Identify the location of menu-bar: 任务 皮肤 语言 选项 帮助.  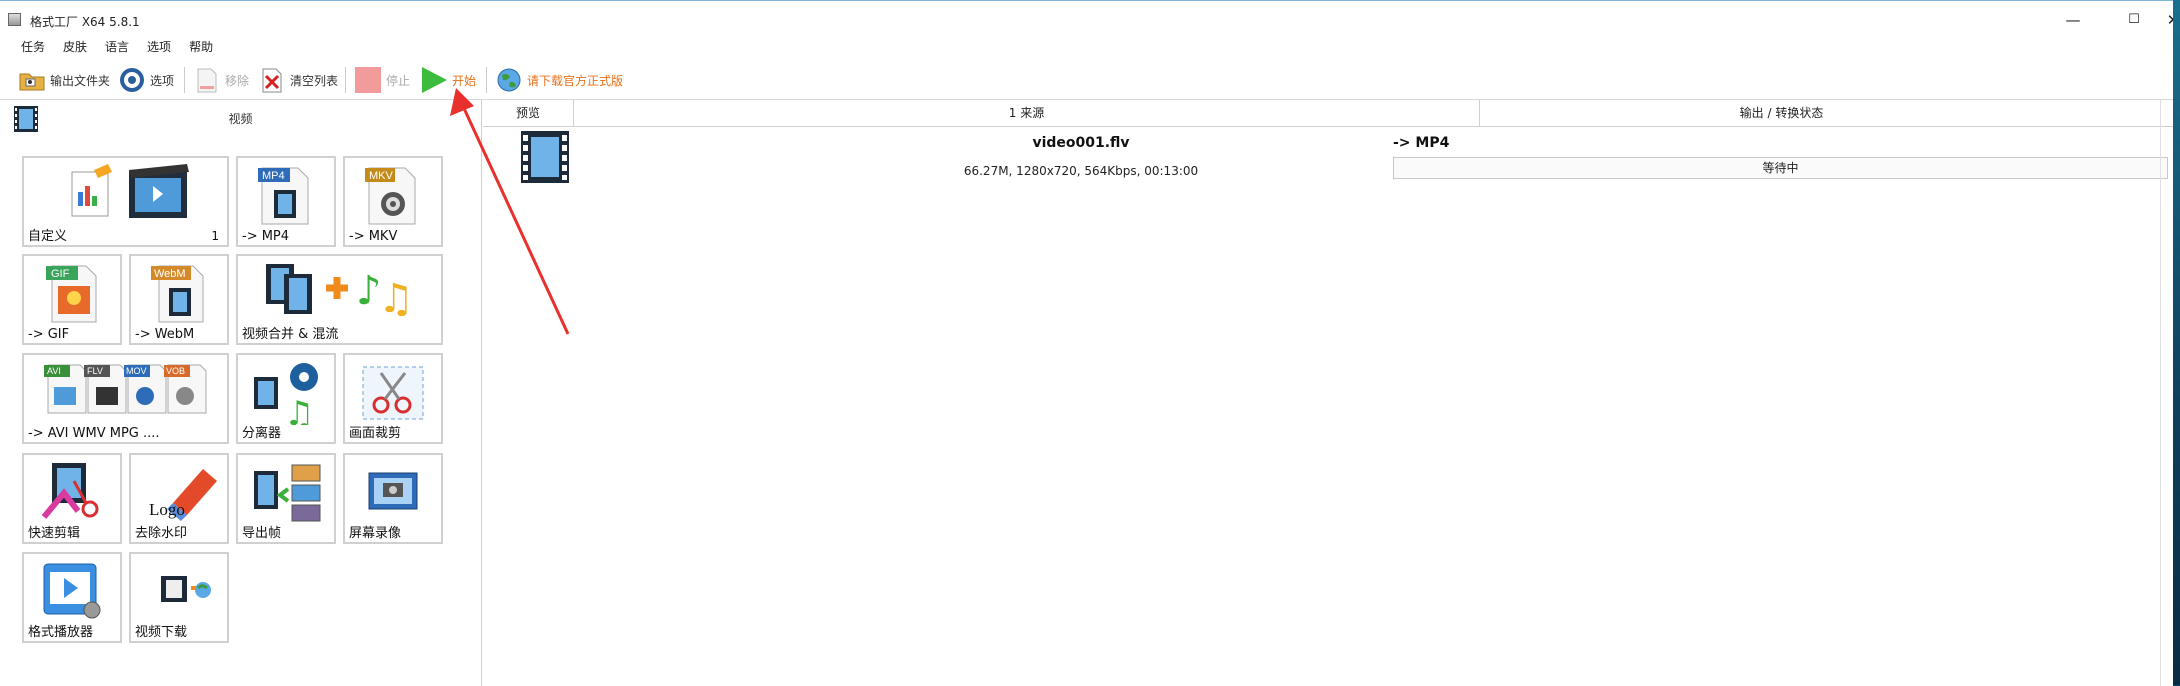
(117, 47).